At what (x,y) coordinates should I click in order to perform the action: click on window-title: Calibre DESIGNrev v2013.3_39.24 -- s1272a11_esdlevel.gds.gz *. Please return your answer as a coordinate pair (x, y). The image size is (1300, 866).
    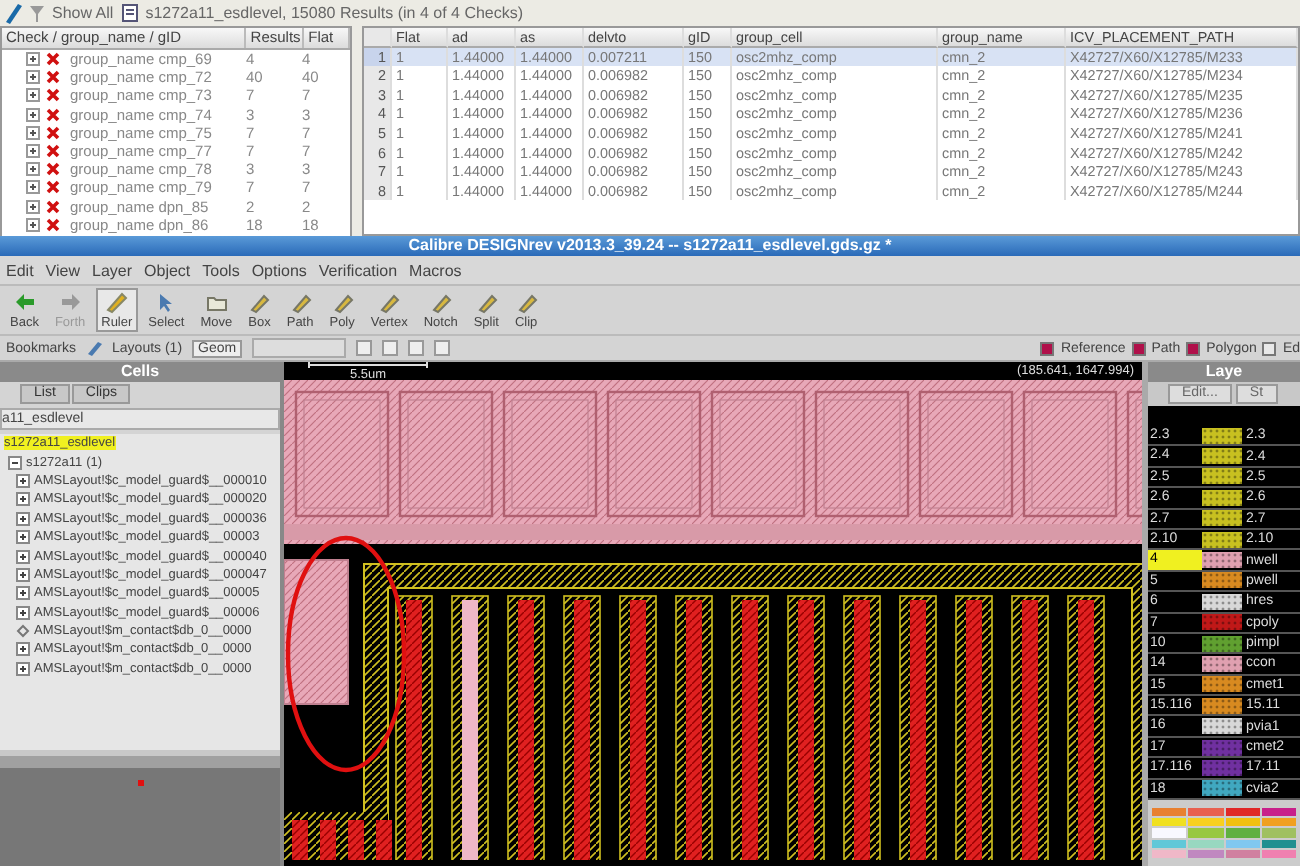
    Looking at the image, I should click on (650, 246).